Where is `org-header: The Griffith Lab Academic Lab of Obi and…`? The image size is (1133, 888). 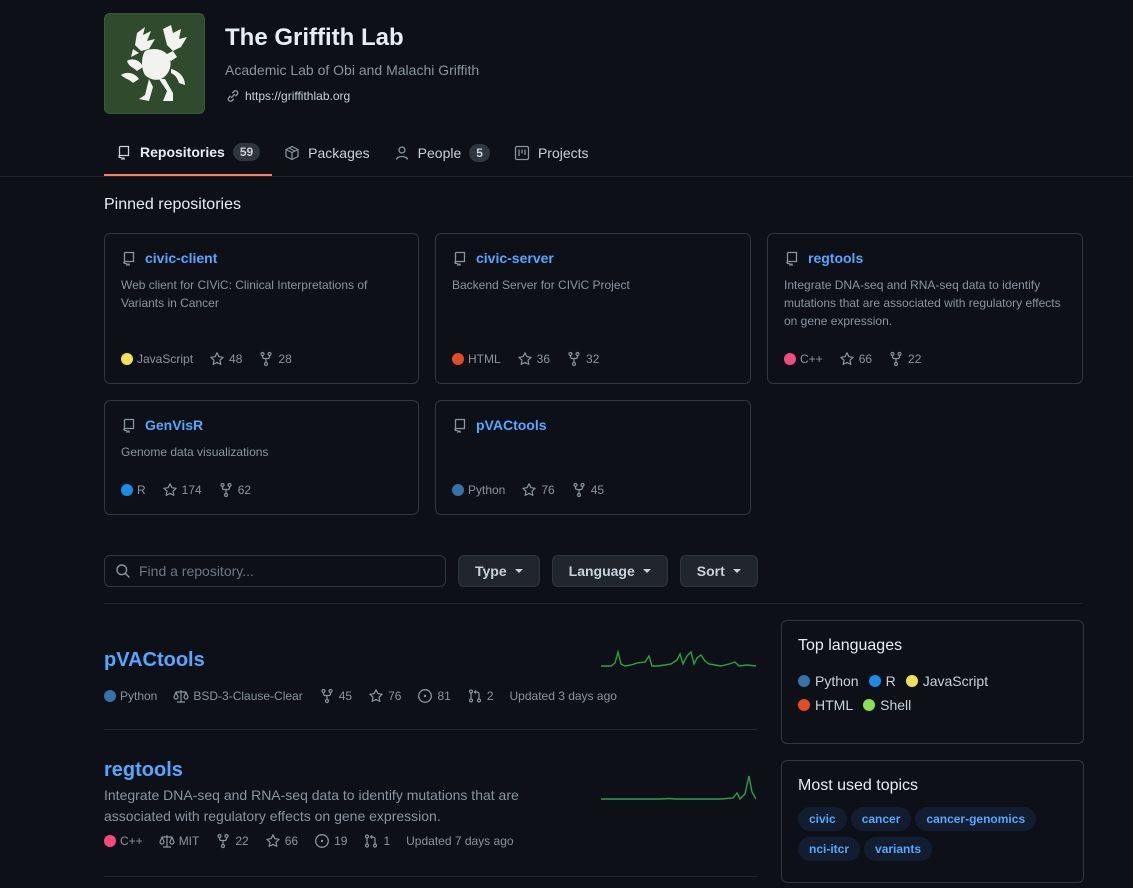
org-header: The Griffith Lab Academic Lab of Obi and… is located at coordinates (291, 63).